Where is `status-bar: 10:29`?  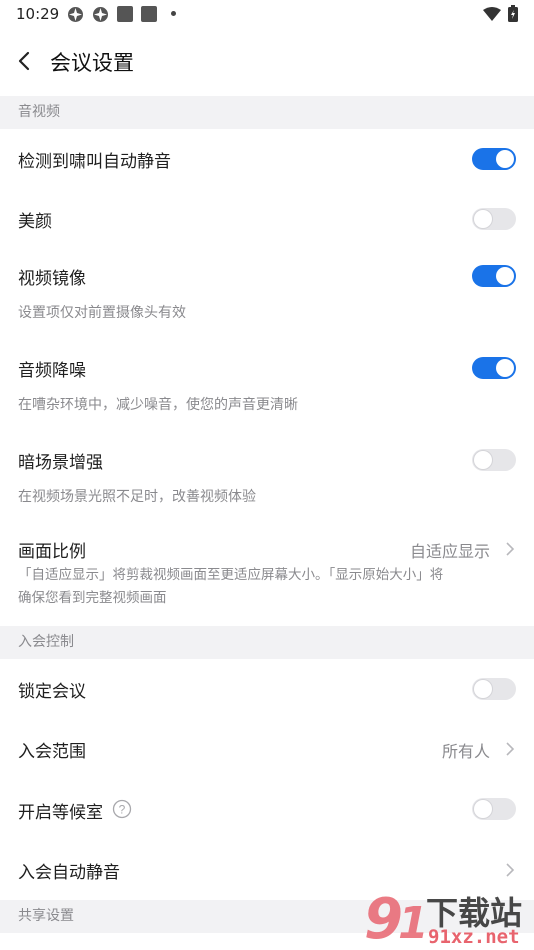
status-bar: 10:29 is located at coordinates (267, 14).